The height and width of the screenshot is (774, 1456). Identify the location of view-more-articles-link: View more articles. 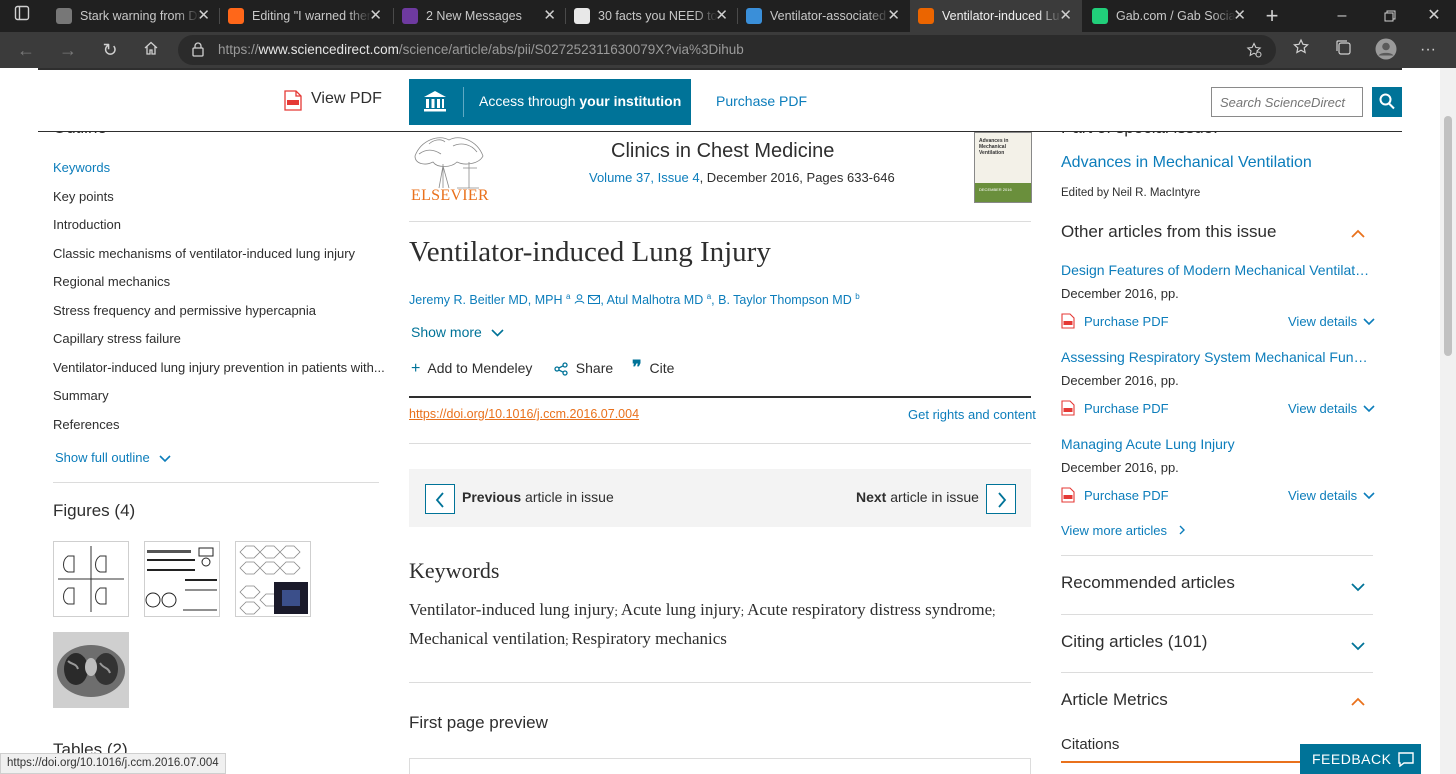
(1123, 530).